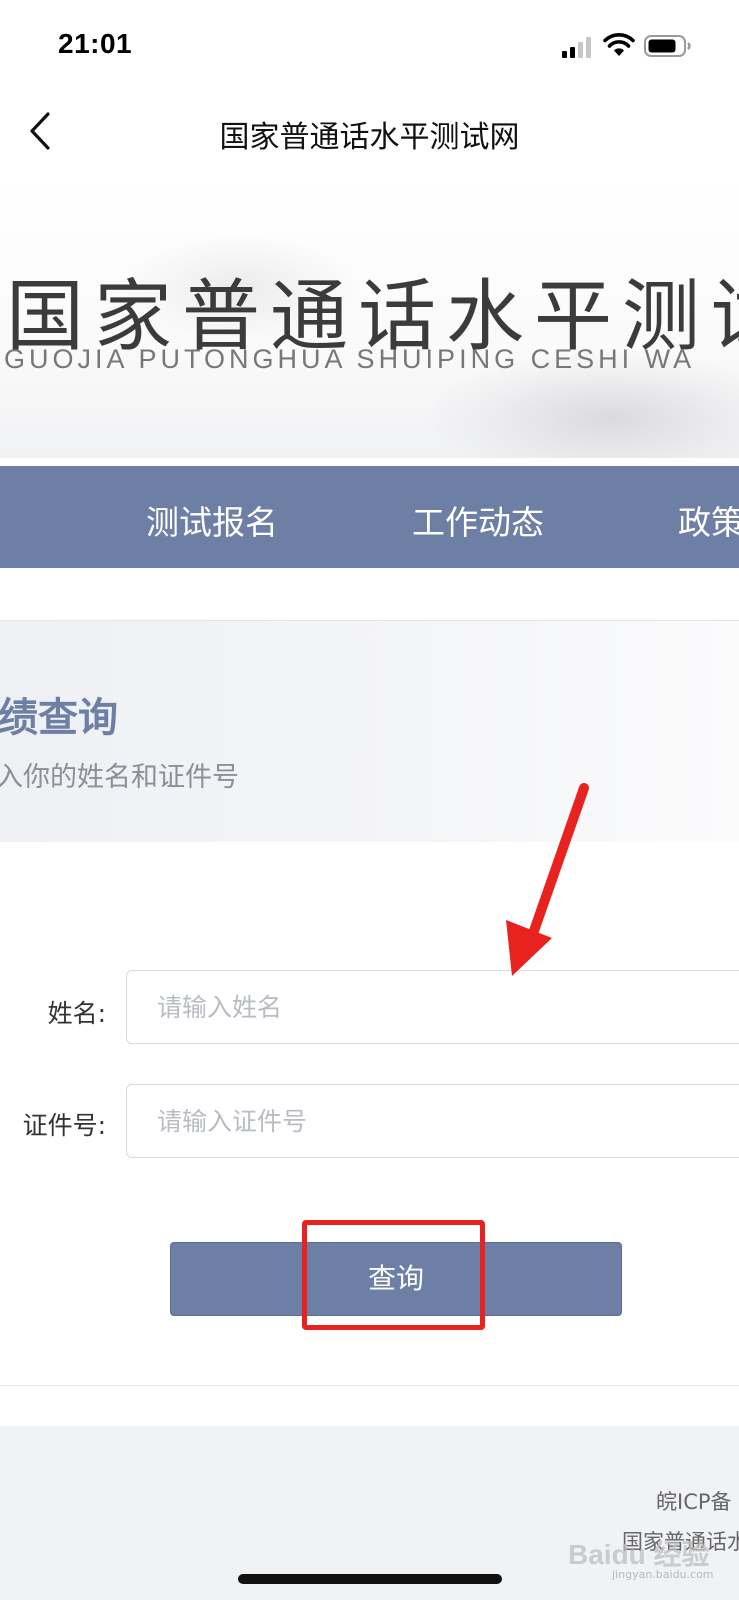 The image size is (739, 1600). What do you see at coordinates (576, 47) in the screenshot?
I see `signal-icon` at bounding box center [576, 47].